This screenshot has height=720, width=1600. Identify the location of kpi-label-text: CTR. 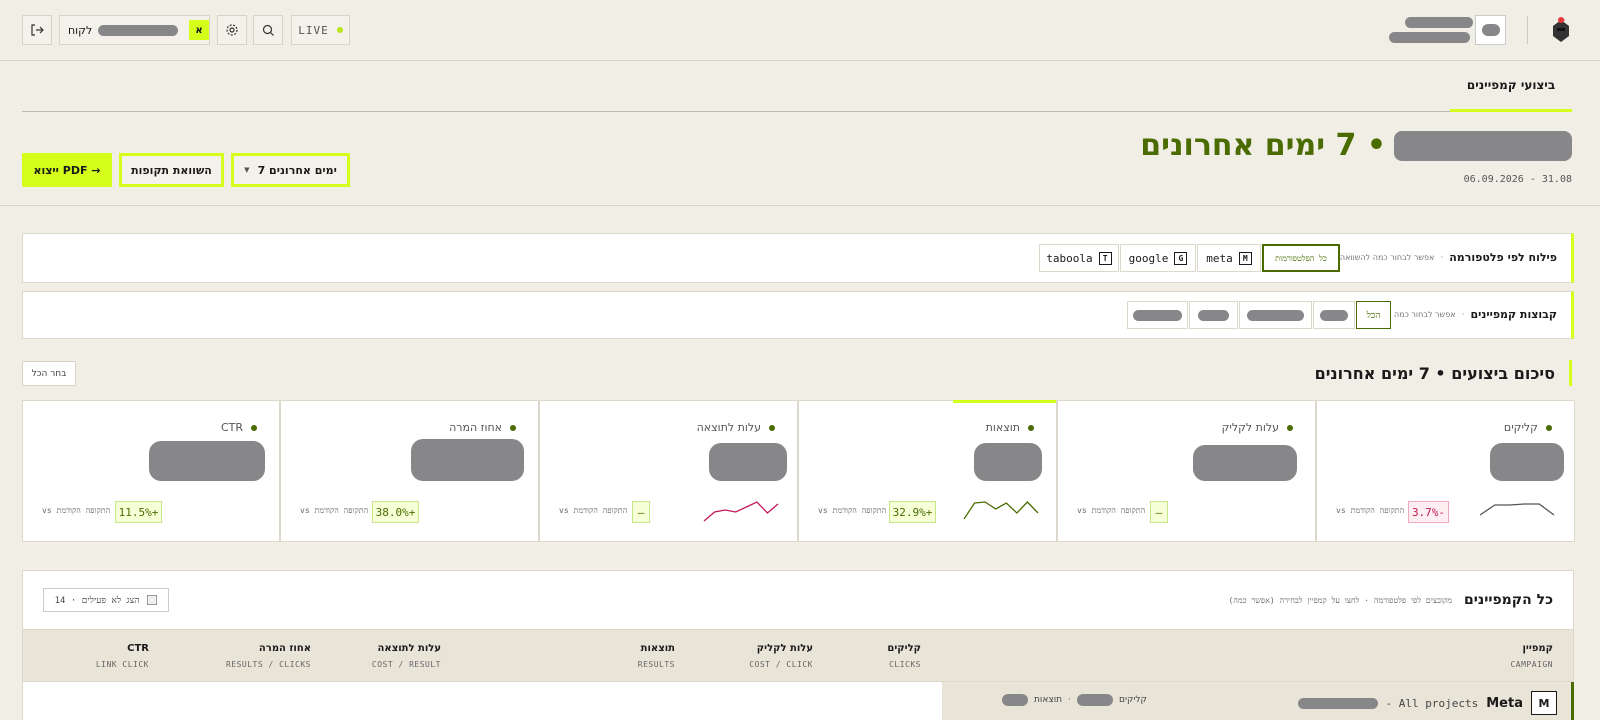
(231, 427).